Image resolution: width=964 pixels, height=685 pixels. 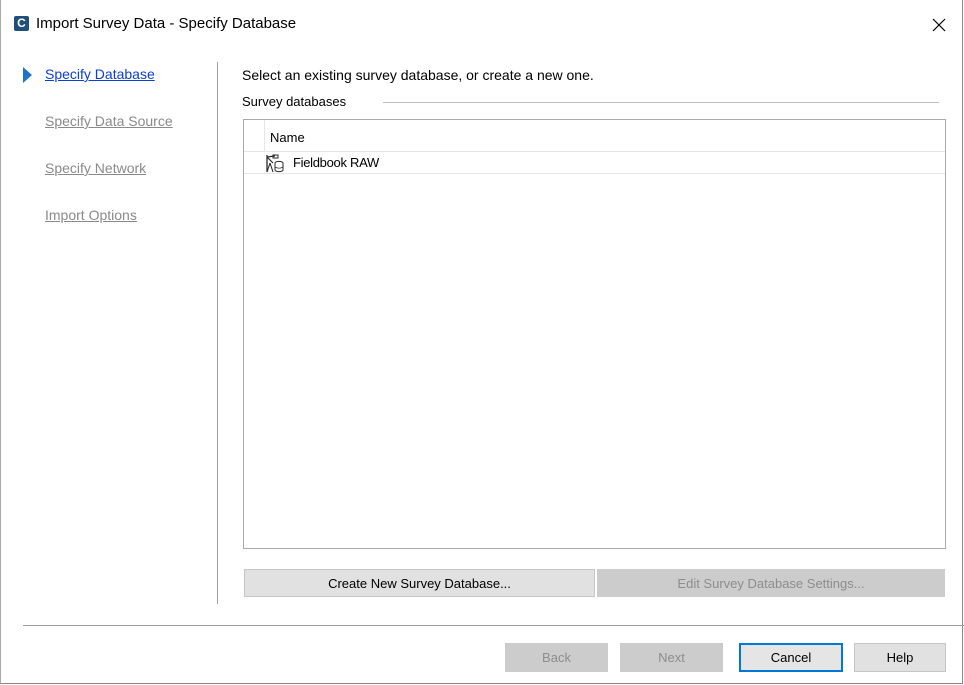 What do you see at coordinates (113, 132) in the screenshot?
I see `nav-step-specify-data-source: Specify Data Source` at bounding box center [113, 132].